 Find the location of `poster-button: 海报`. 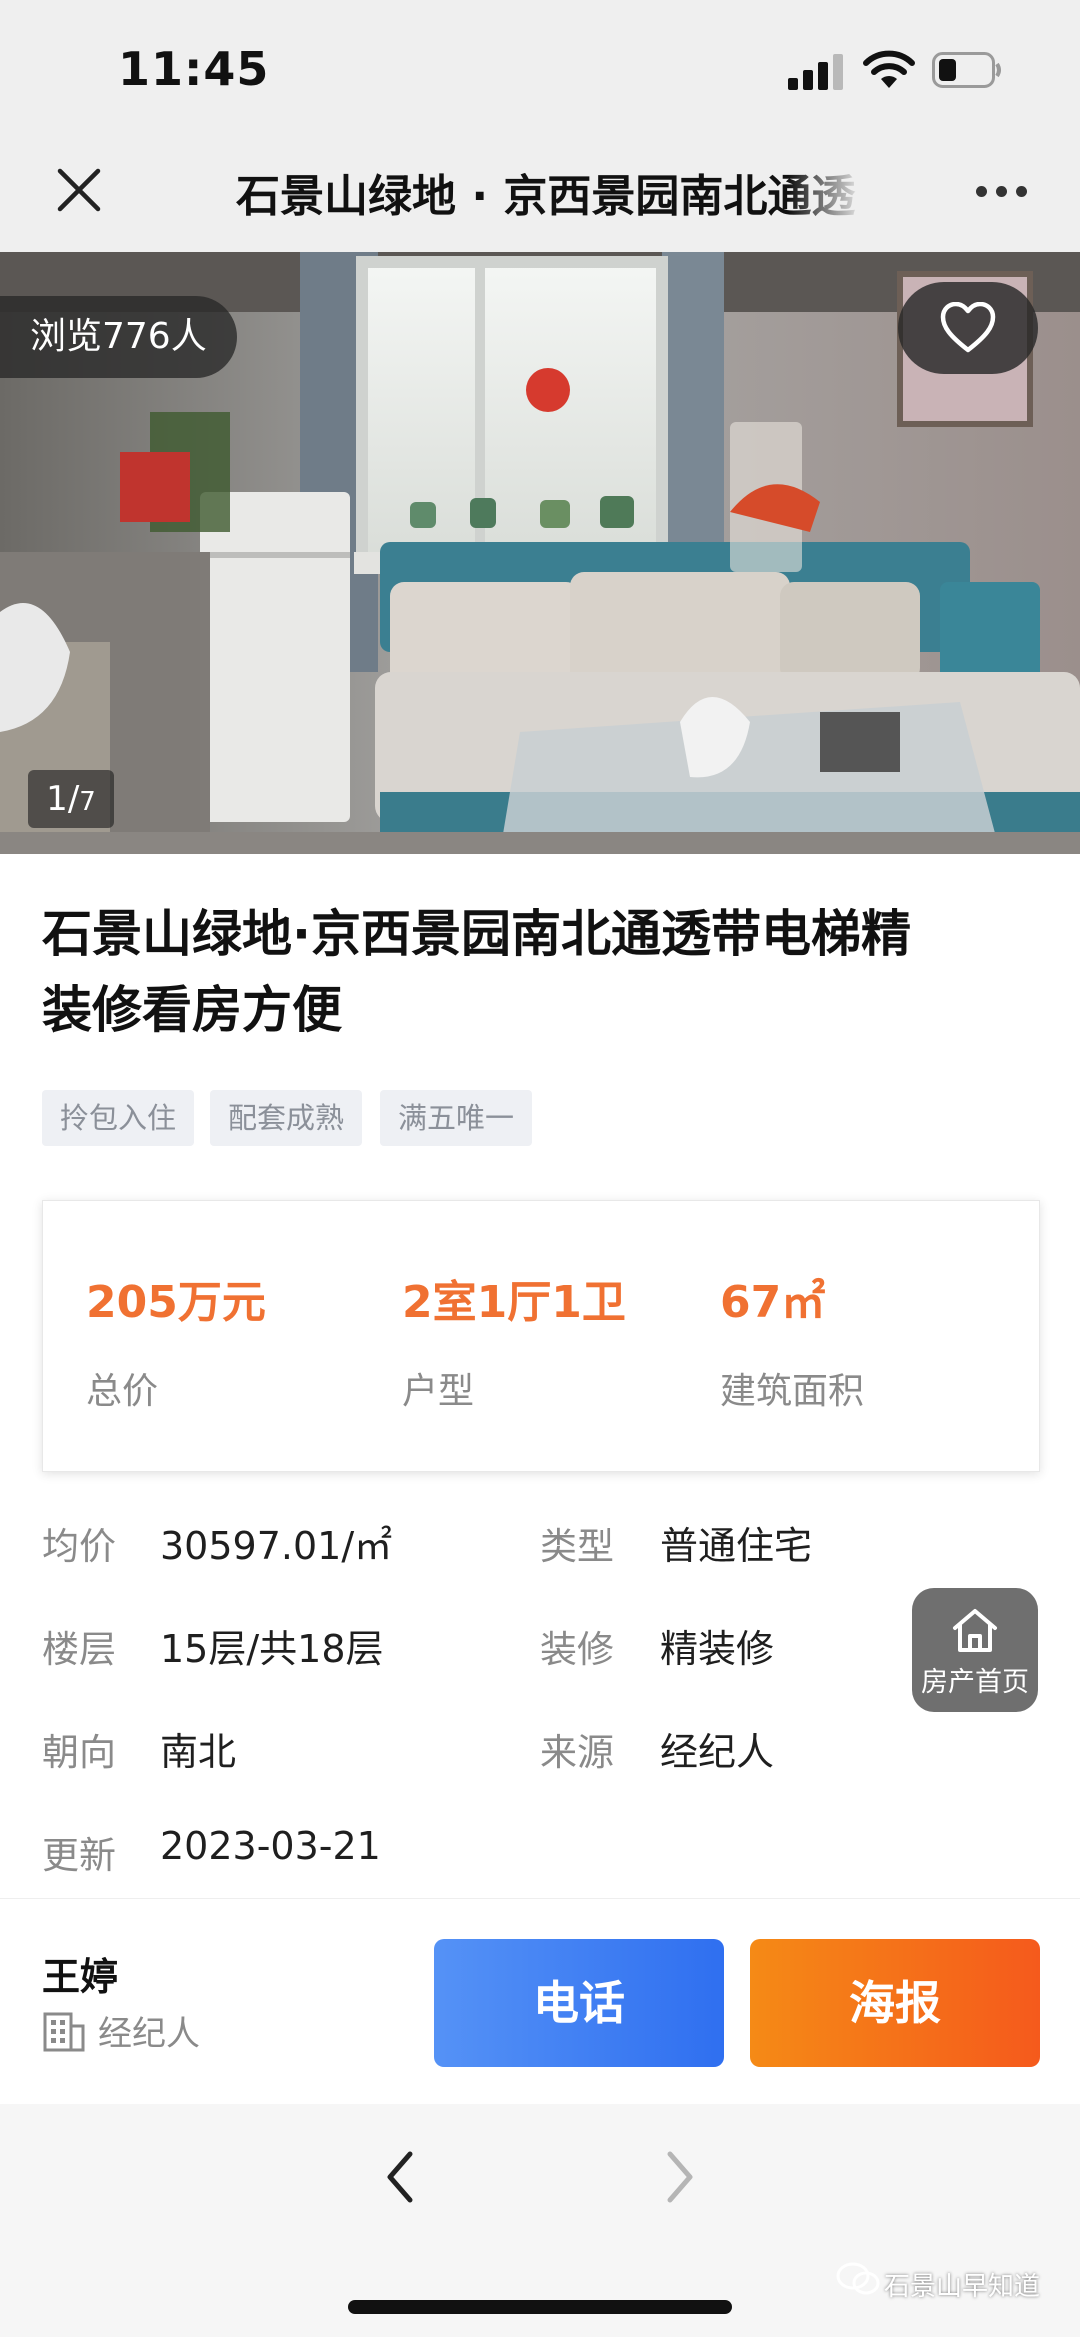

poster-button: 海报 is located at coordinates (895, 2003).